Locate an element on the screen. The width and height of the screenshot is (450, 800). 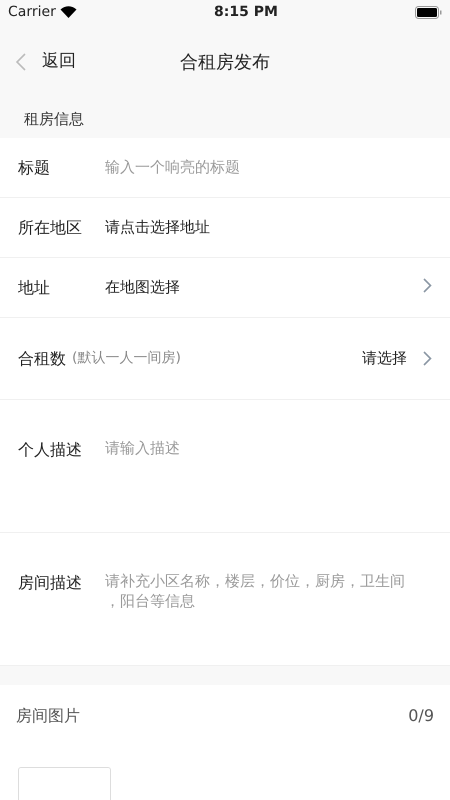
chevron-icon is located at coordinates (427, 358).